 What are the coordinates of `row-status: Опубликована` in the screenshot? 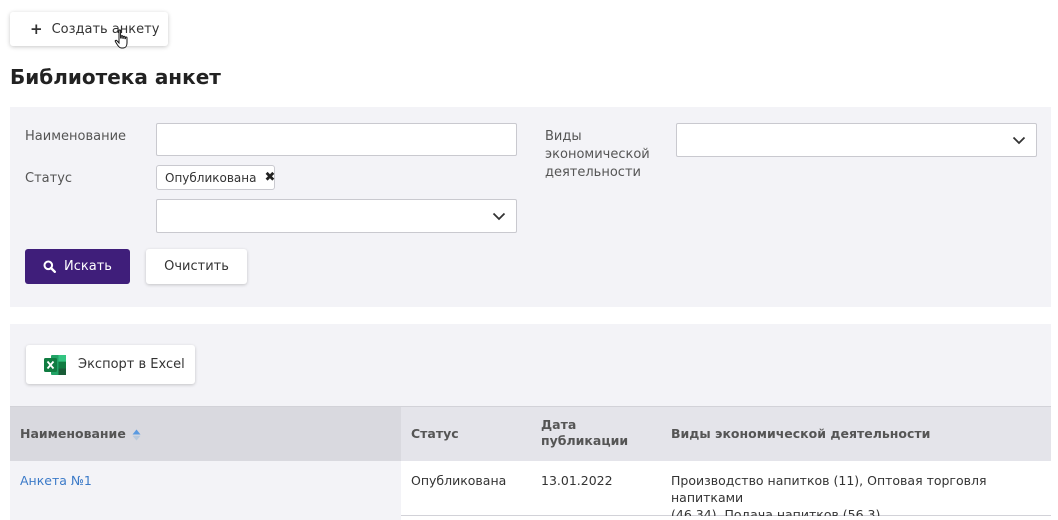 It's located at (459, 480).